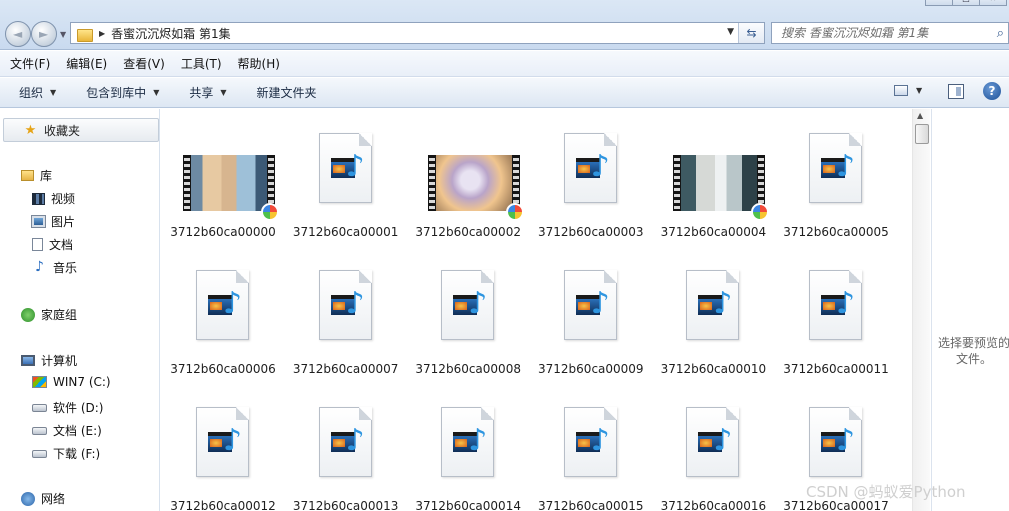  I want to click on file-item: 3712b60ca00004, so click(714, 186).